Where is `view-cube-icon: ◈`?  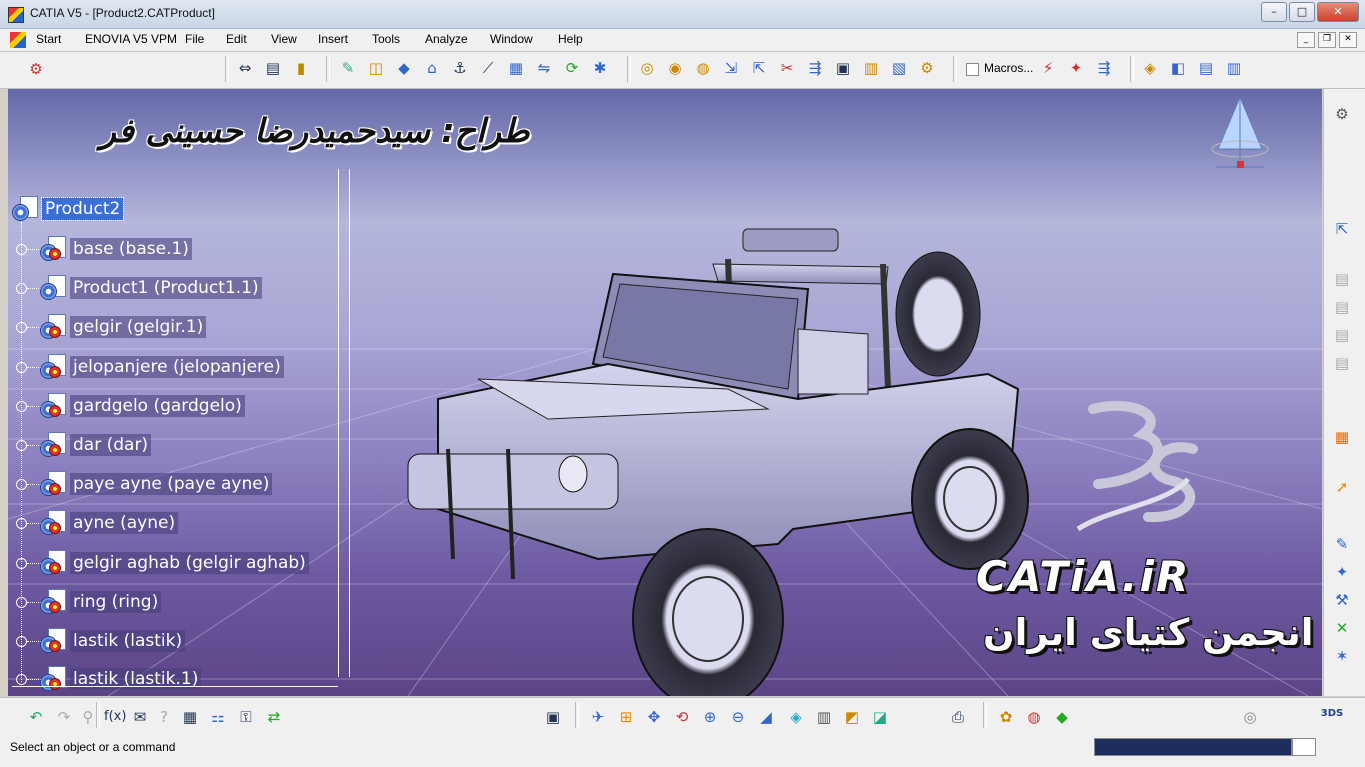
view-cube-icon: ◈ is located at coordinates (796, 717).